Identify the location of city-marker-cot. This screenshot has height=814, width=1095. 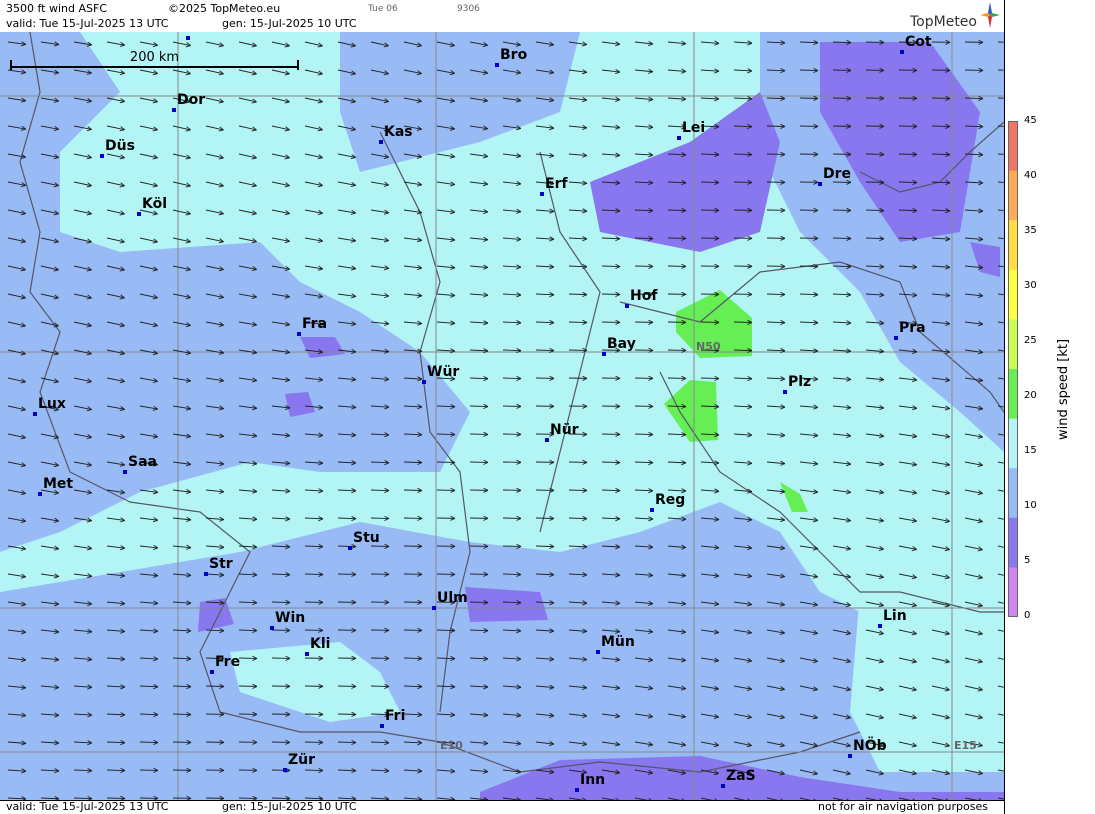
(902, 52).